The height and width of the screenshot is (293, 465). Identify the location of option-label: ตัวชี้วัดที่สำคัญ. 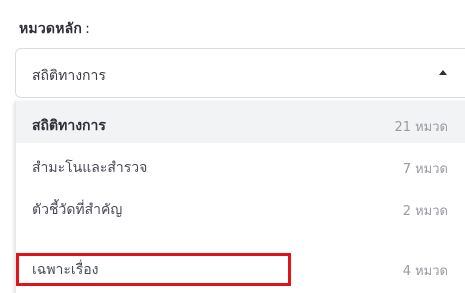
(77, 210).